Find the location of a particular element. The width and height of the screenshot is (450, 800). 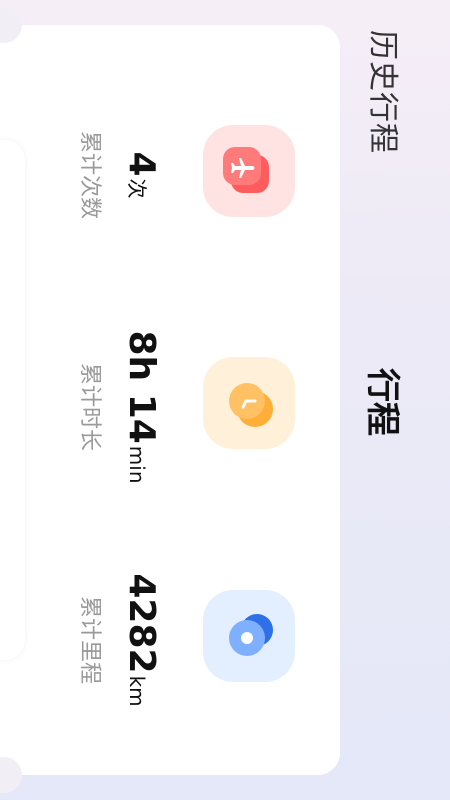

stat-label: 累计次数 is located at coordinates (89, 174).